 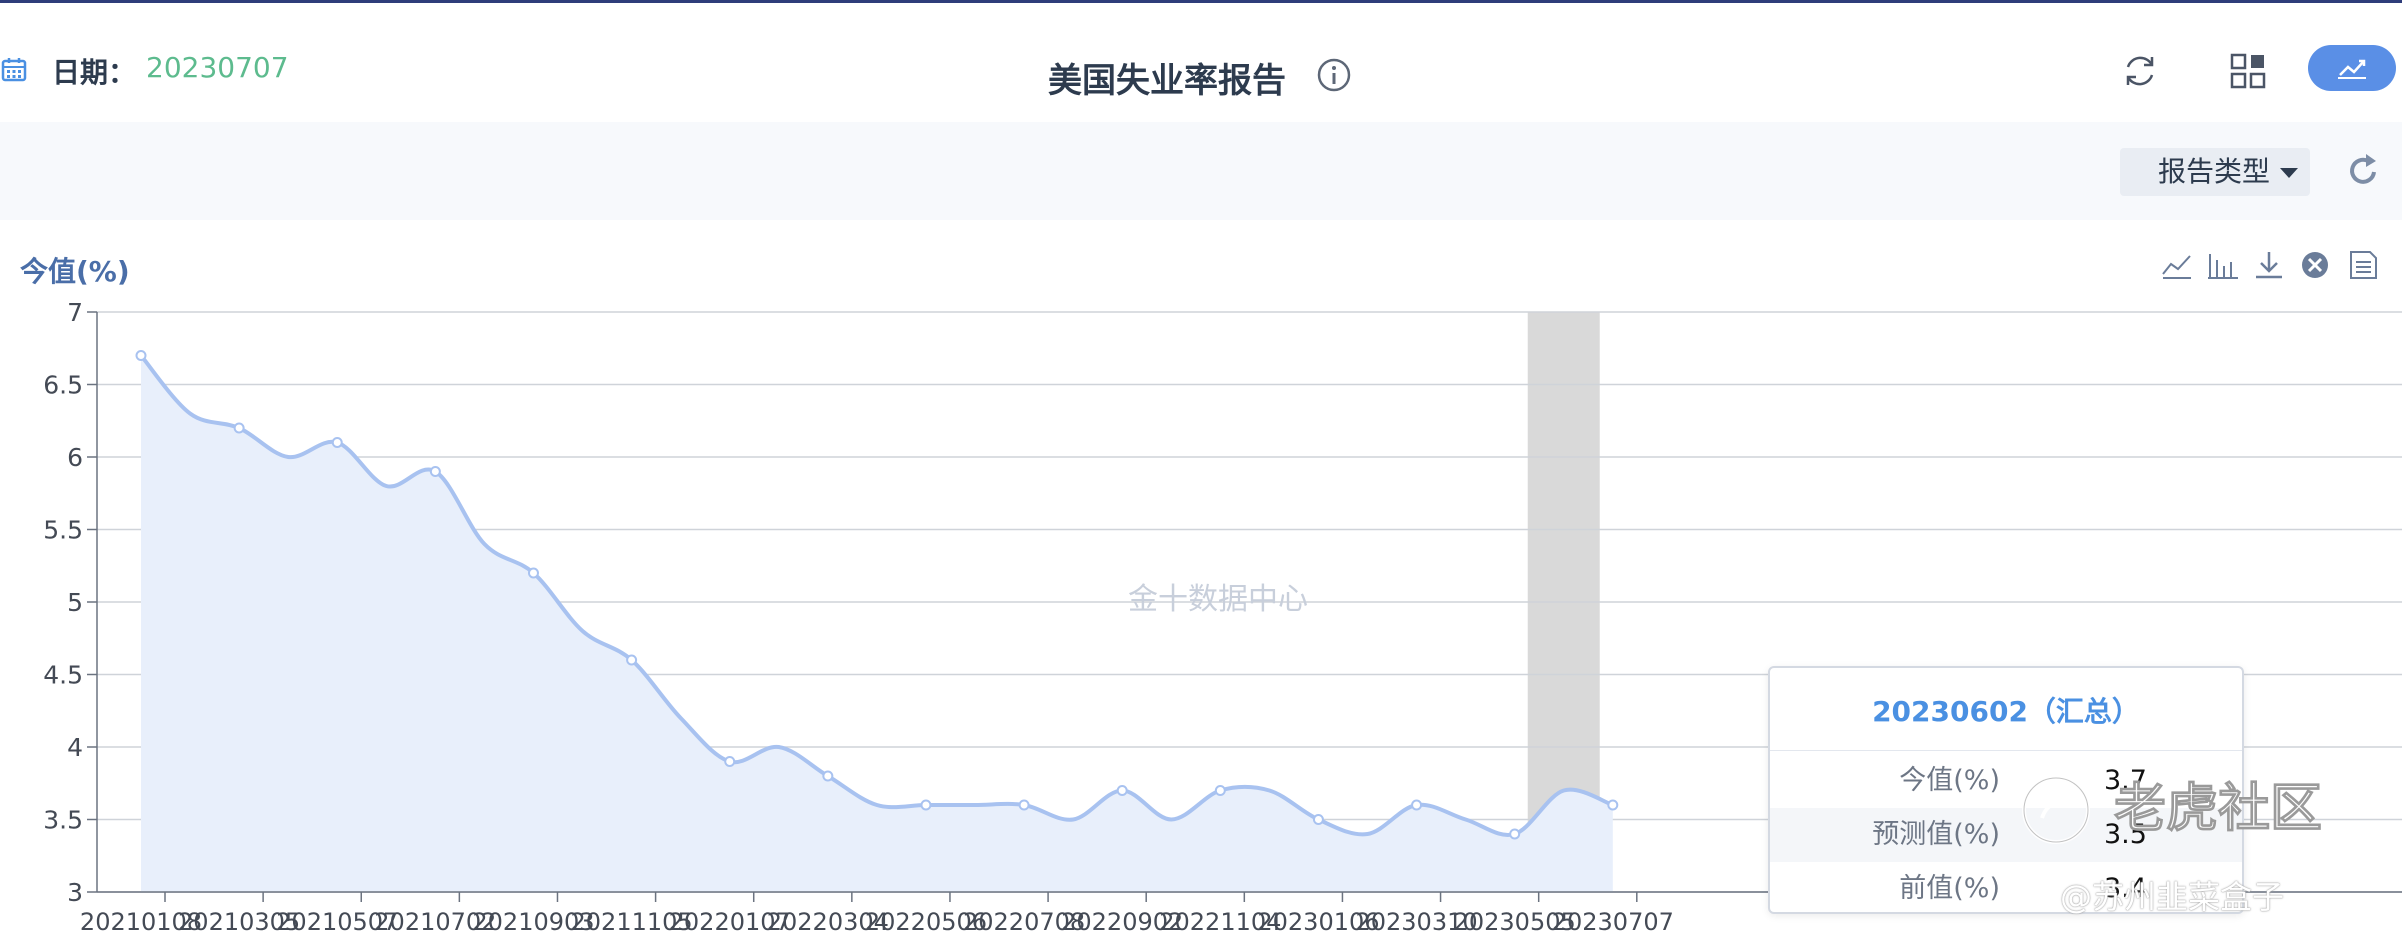 I want to click on y-tick-label: 7, so click(x=75, y=312).